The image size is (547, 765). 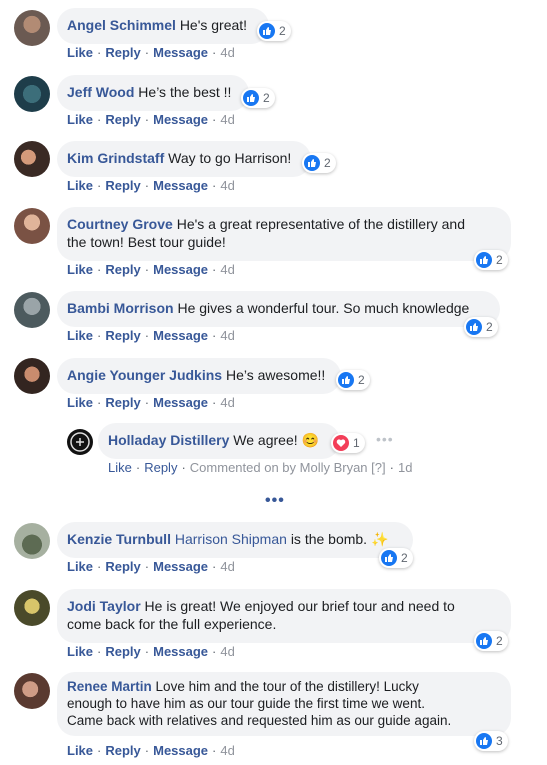 I want to click on comment-author: Jeff Wood, so click(x=100, y=92).